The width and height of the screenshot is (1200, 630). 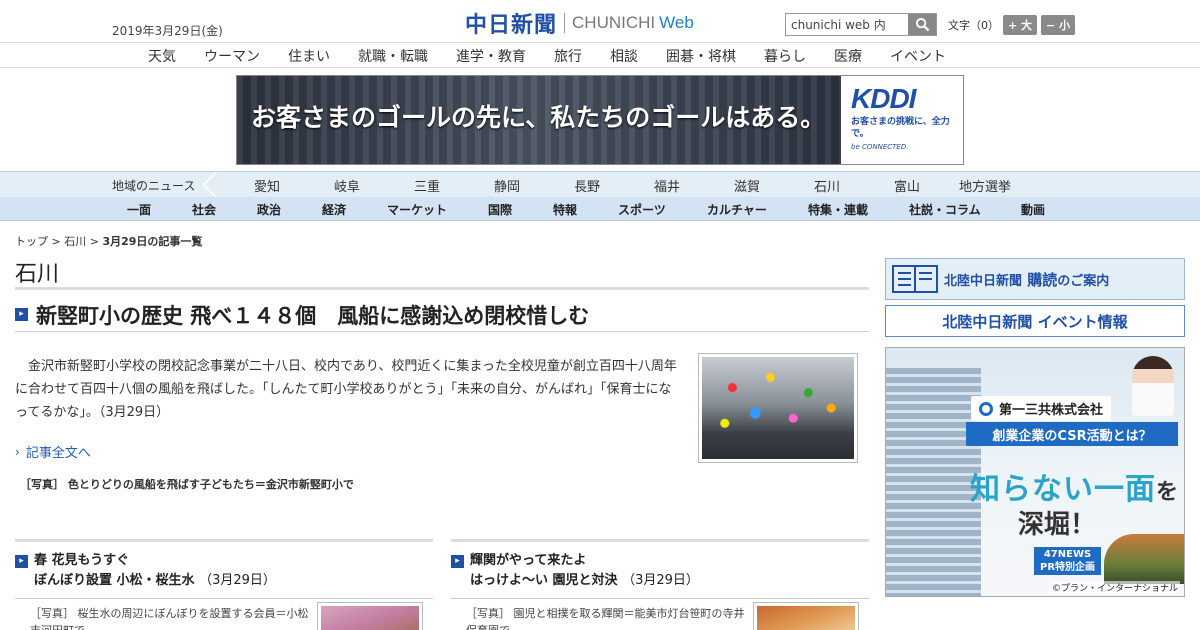 What do you see at coordinates (1083, 281) in the screenshot?
I see `subscription-suffix: のご案内` at bounding box center [1083, 281].